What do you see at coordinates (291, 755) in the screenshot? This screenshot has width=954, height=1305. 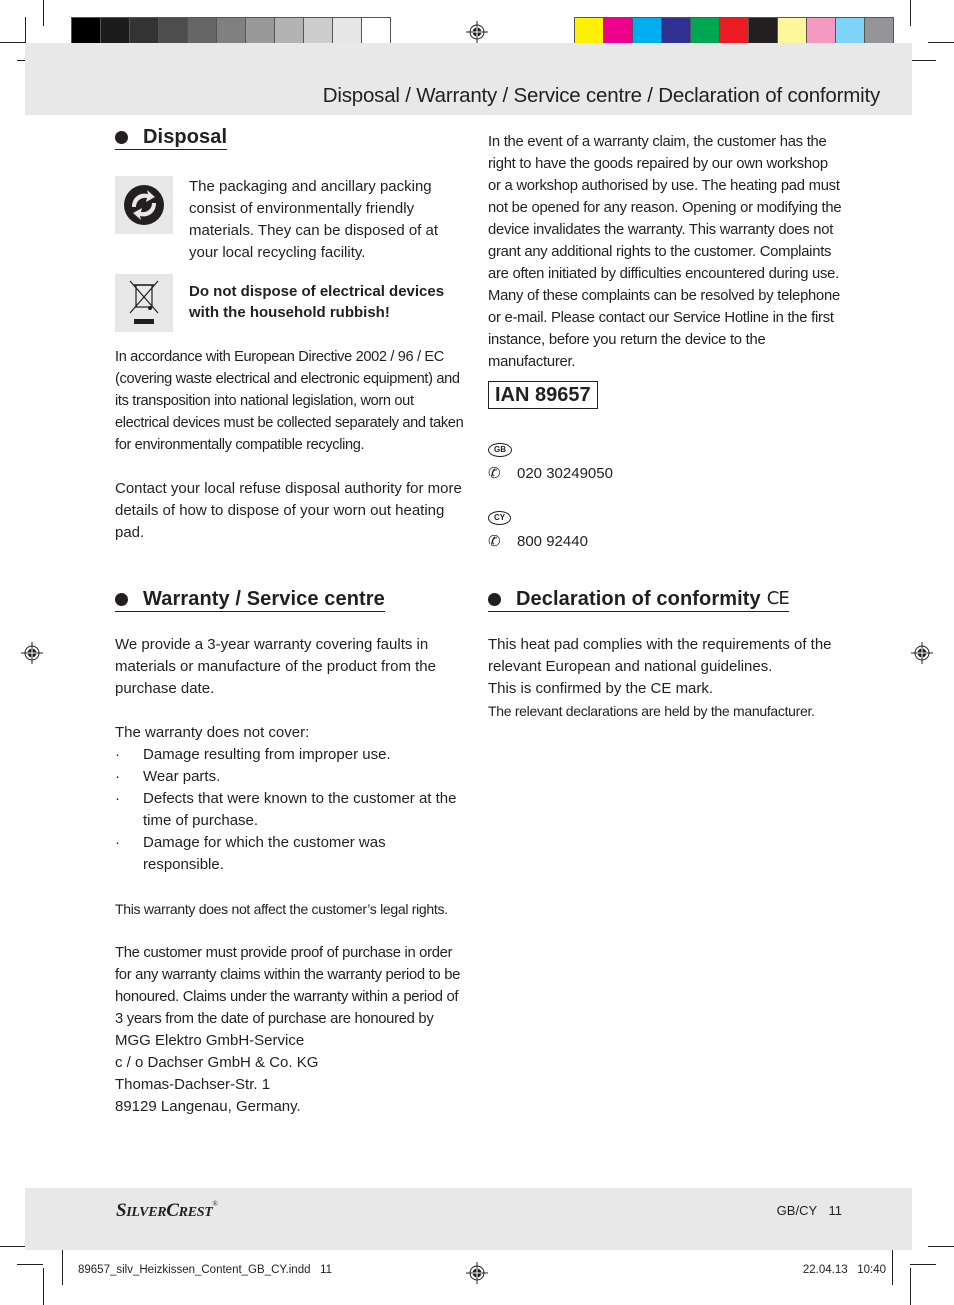 I see `list-item: Damage resulting from improper use.` at bounding box center [291, 755].